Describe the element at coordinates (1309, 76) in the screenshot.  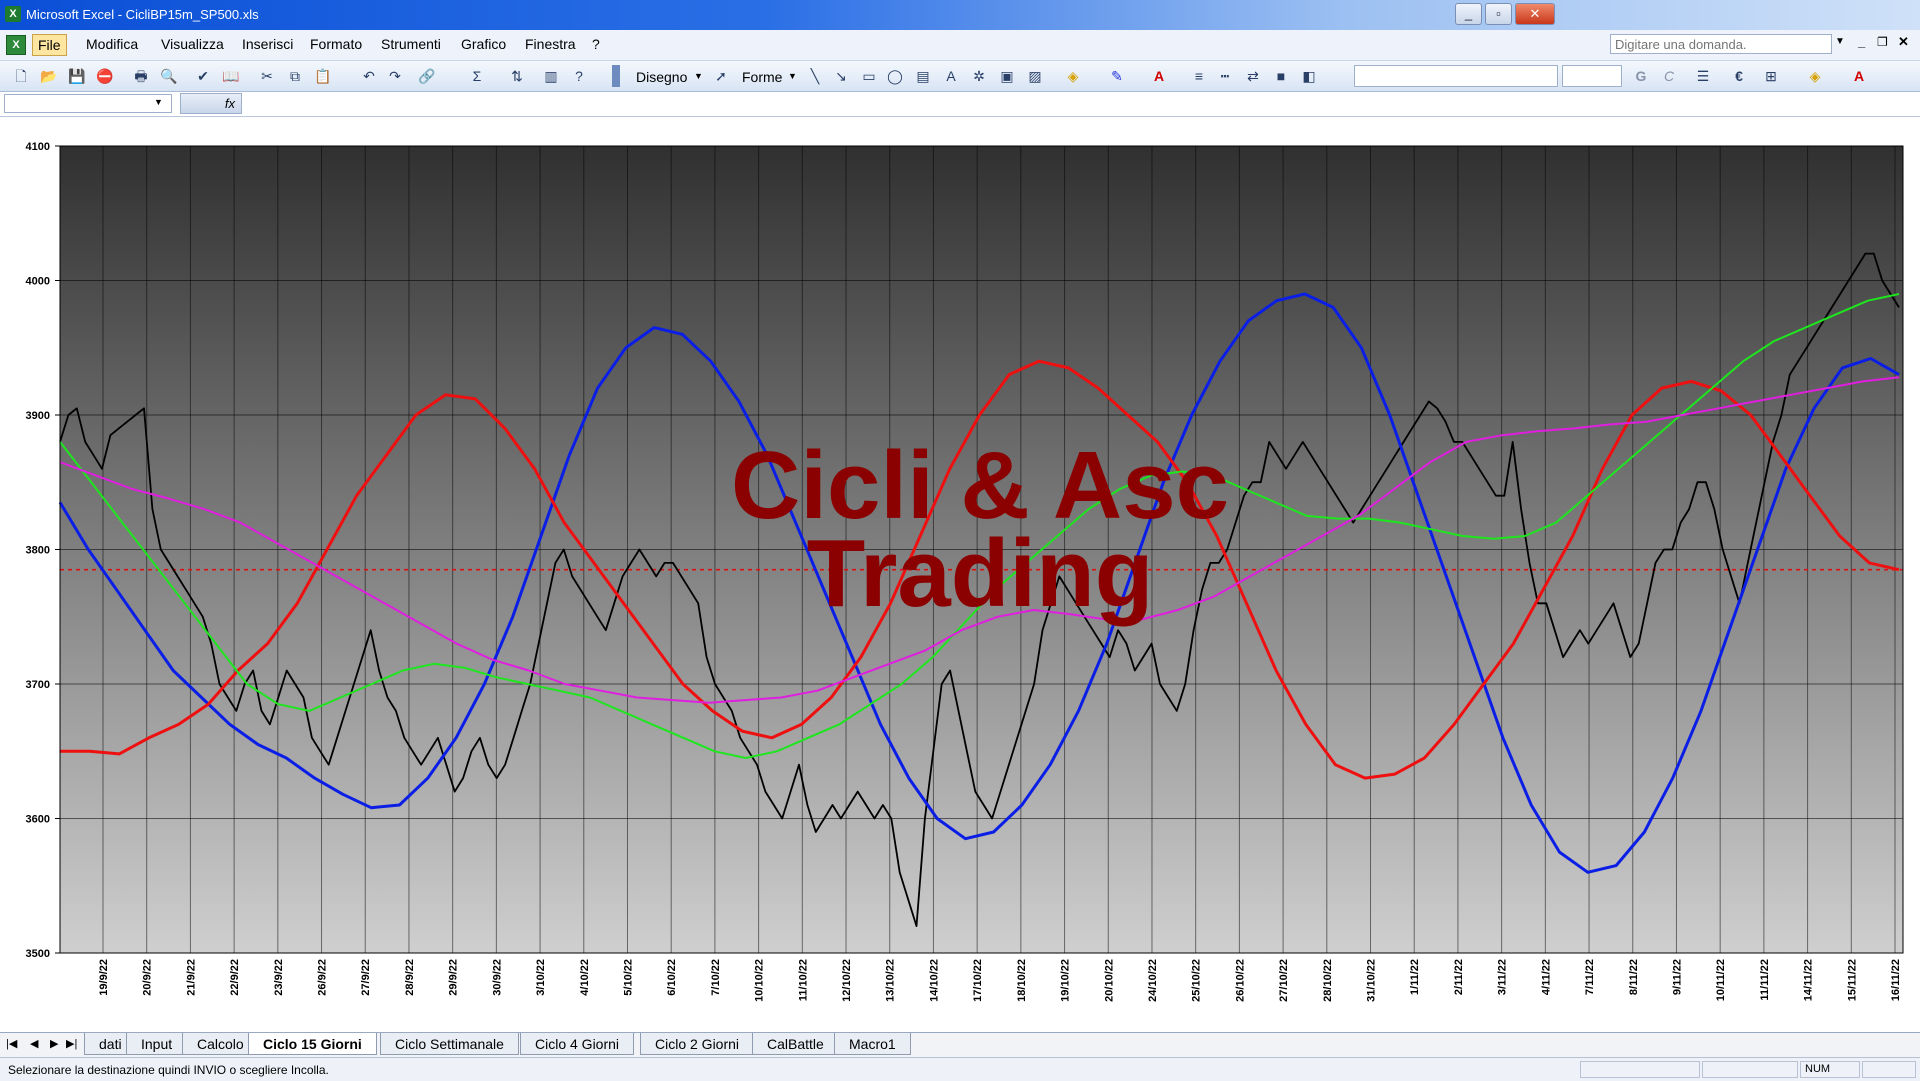
I see `3d-icon: ◧` at that location.